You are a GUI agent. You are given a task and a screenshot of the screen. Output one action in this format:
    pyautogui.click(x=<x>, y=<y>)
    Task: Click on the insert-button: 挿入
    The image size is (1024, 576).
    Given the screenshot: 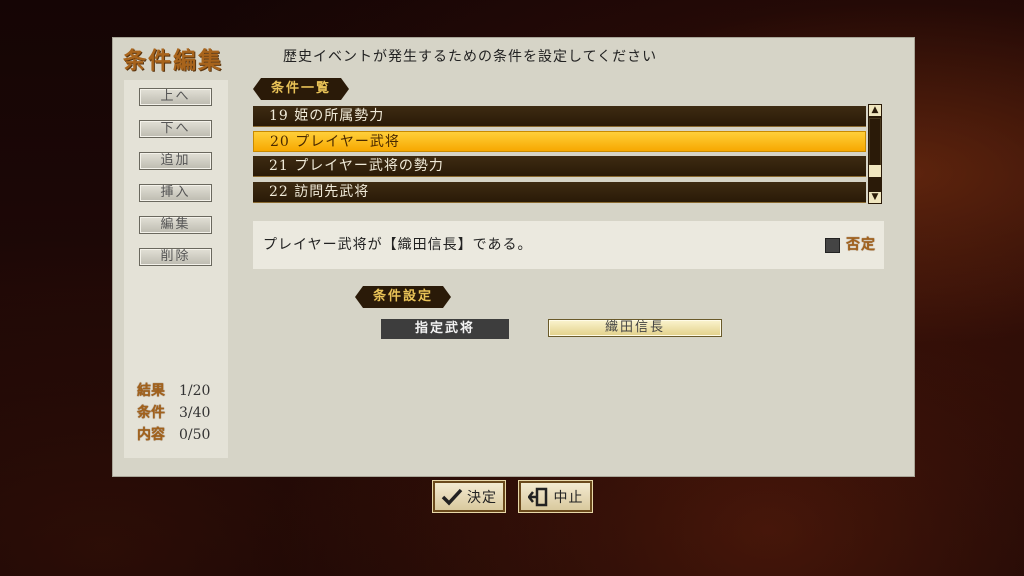 What is the action you would take?
    pyautogui.click(x=175, y=193)
    